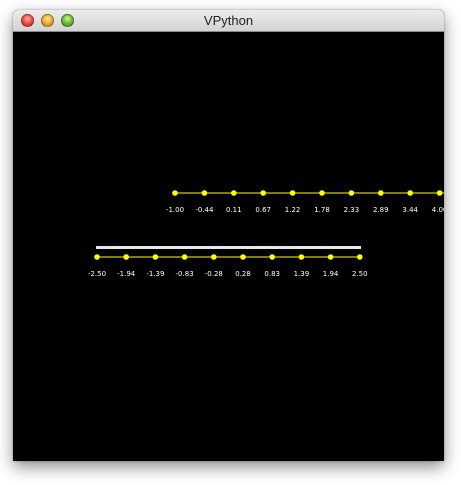  What do you see at coordinates (410, 210) in the screenshot?
I see `upper-axis-tick-label-8: 3.44` at bounding box center [410, 210].